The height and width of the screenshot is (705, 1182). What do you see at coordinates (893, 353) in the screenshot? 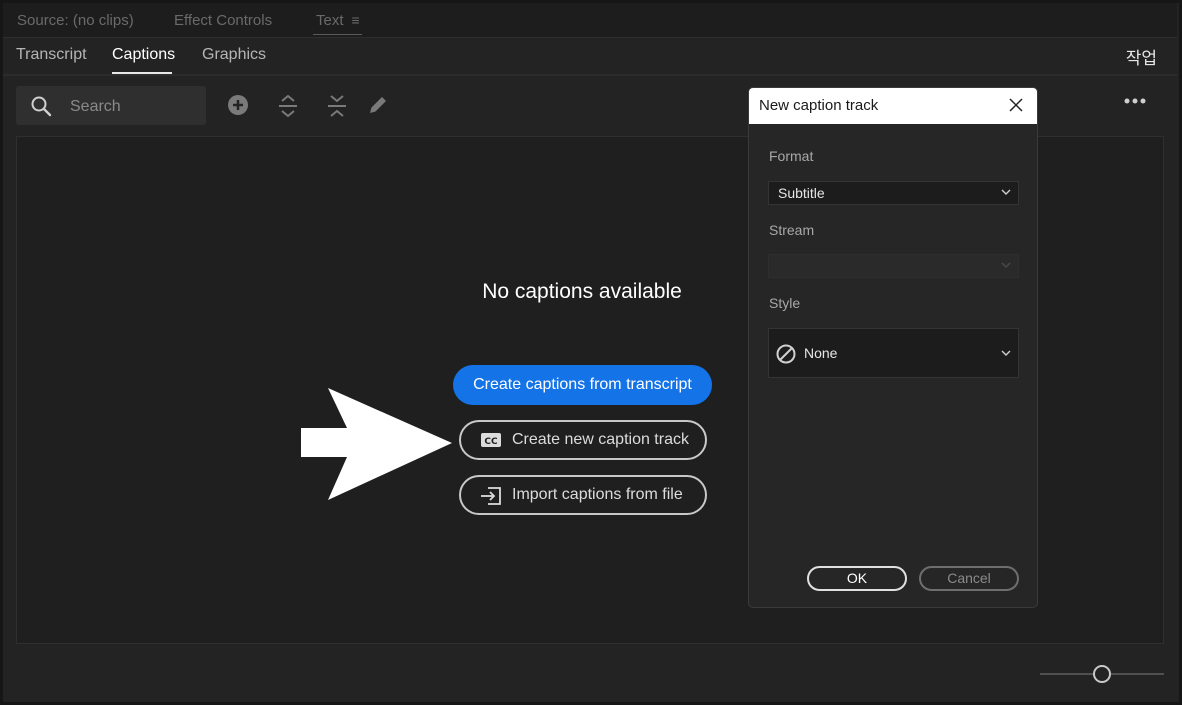
I see `style-select: None` at bounding box center [893, 353].